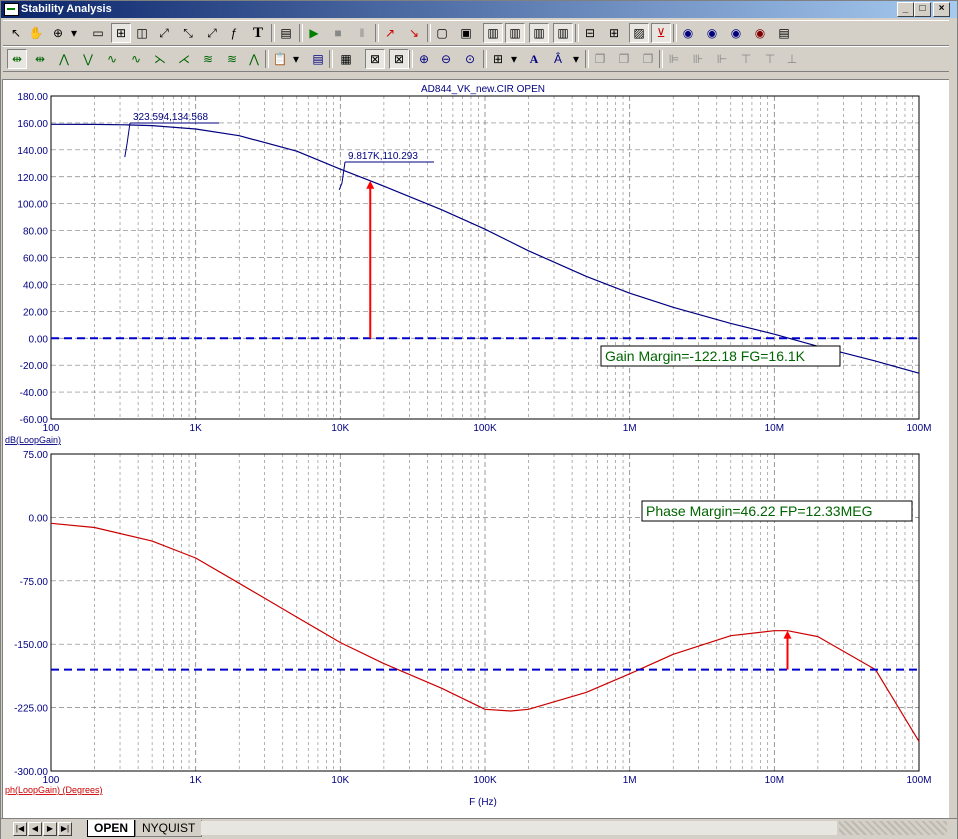 Image resolution: width=958 pixels, height=839 pixels. What do you see at coordinates (40, 59) in the screenshot?
I see `plot-mode-2-icon: ⇹` at bounding box center [40, 59].